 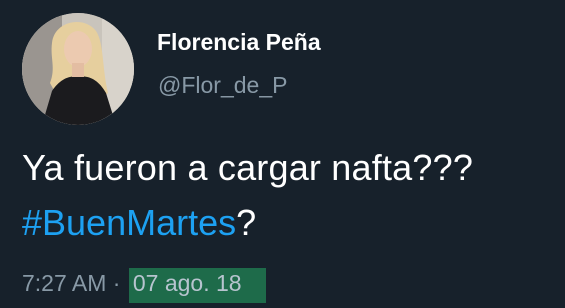 I want to click on tweet-text-line1: Ya fueron a cargar nafta???, so click(x=248, y=167).